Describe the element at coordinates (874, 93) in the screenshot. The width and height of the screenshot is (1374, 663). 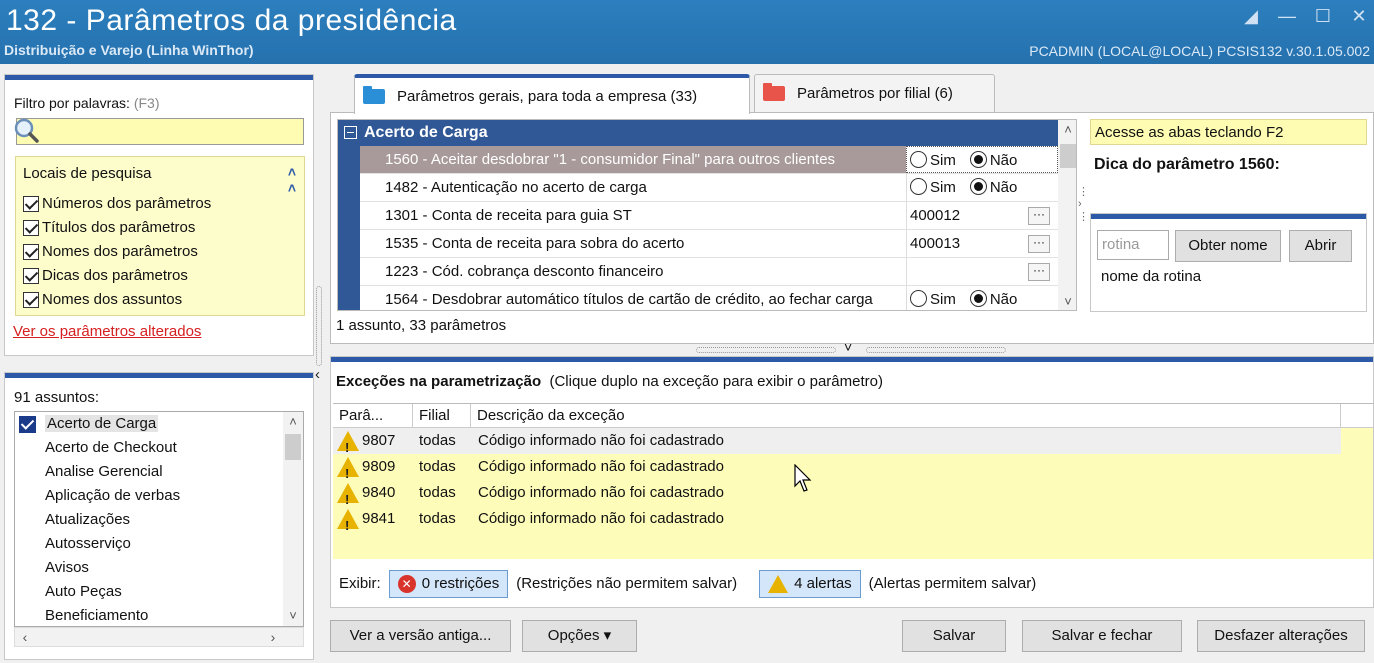
I see `tab-parametros-filial: Parâmetros por filial (6)` at that location.